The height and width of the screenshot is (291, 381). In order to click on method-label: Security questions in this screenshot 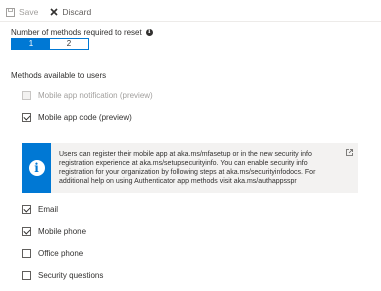, I will do `click(71, 275)`.